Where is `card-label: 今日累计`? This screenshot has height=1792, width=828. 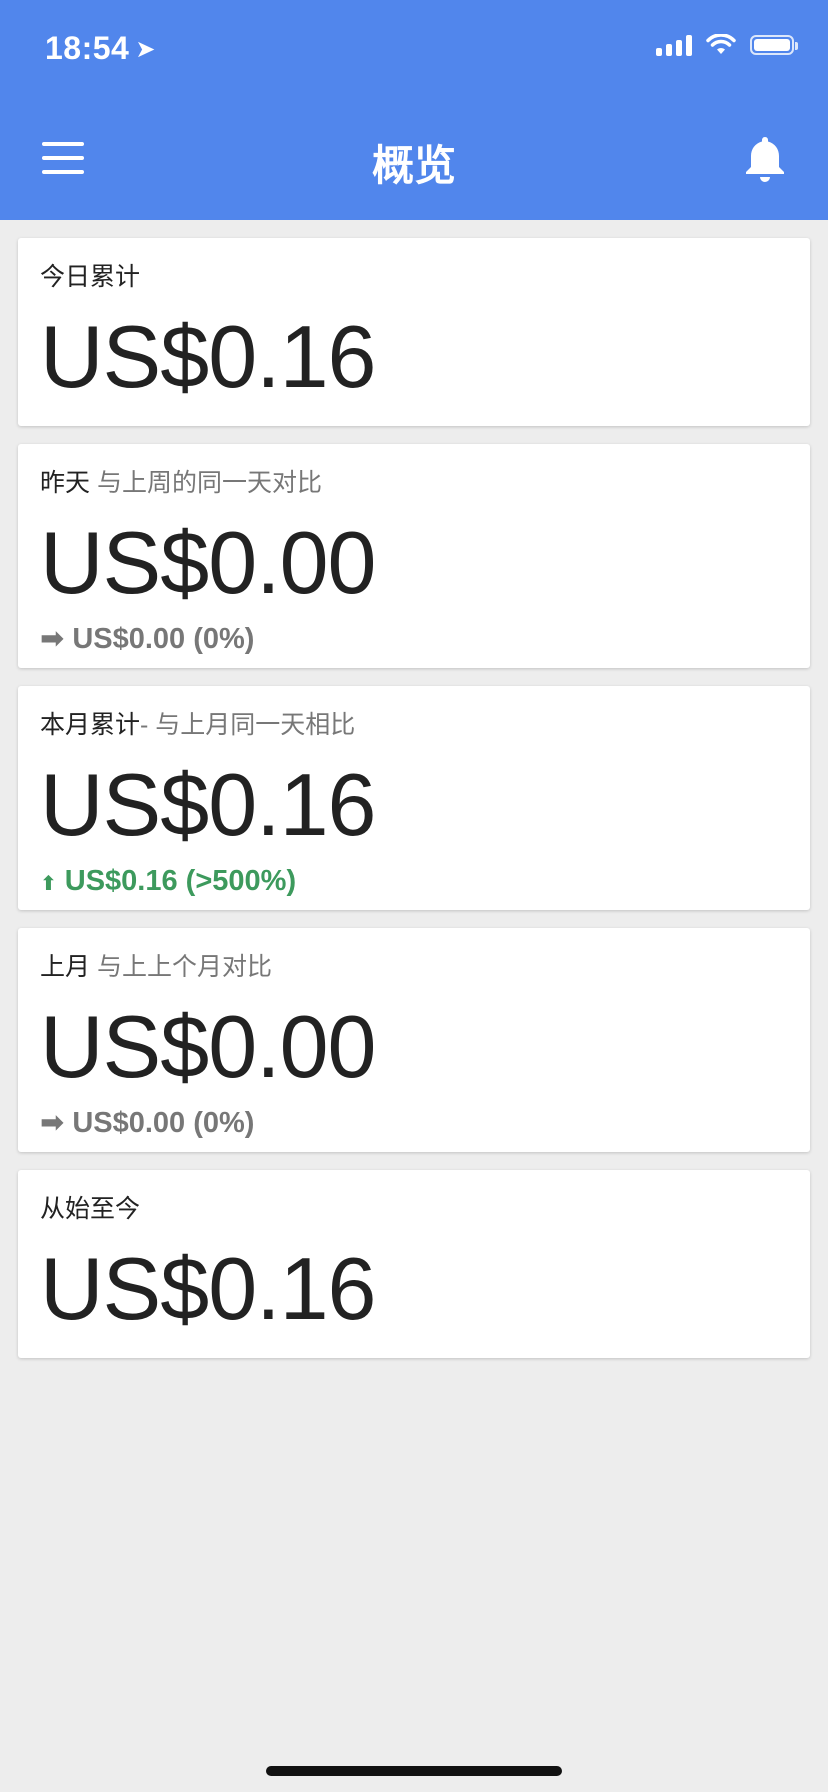 card-label: 今日累计 is located at coordinates (414, 277).